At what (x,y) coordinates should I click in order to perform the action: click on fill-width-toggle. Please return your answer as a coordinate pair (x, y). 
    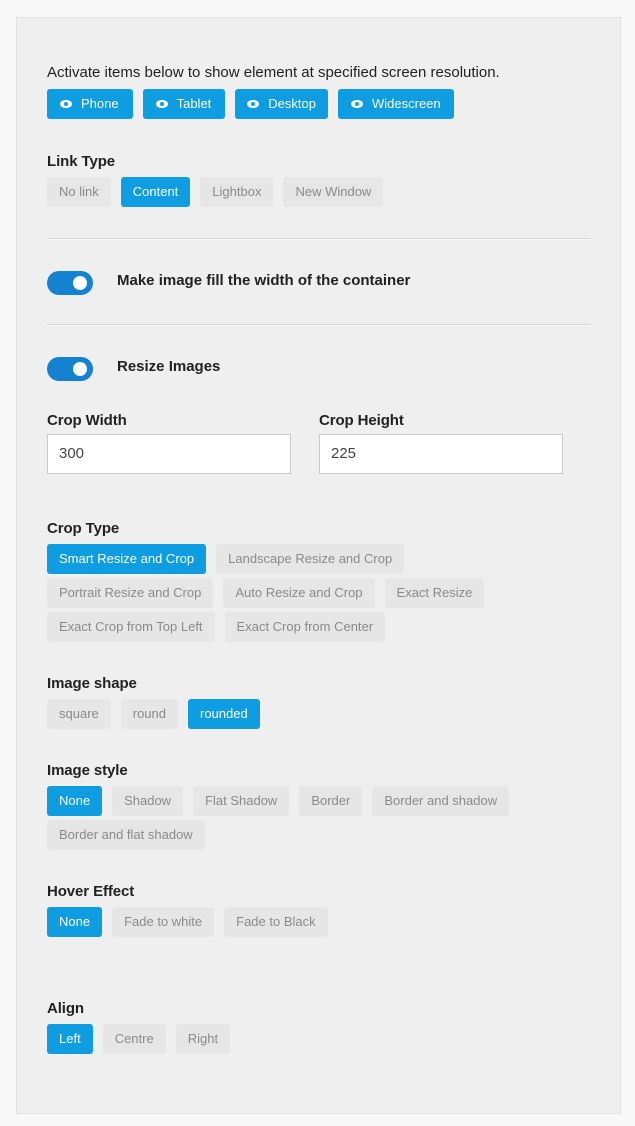
    Looking at the image, I should click on (70, 283).